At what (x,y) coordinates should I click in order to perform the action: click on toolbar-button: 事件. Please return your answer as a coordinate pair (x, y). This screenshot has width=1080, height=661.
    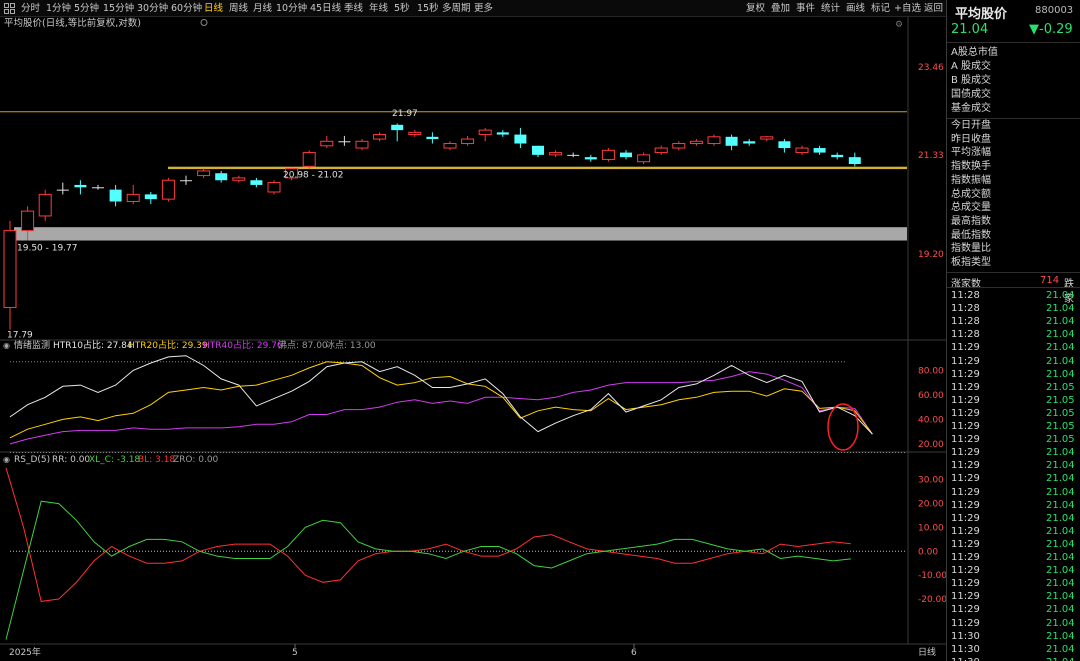
    Looking at the image, I should click on (805, 8).